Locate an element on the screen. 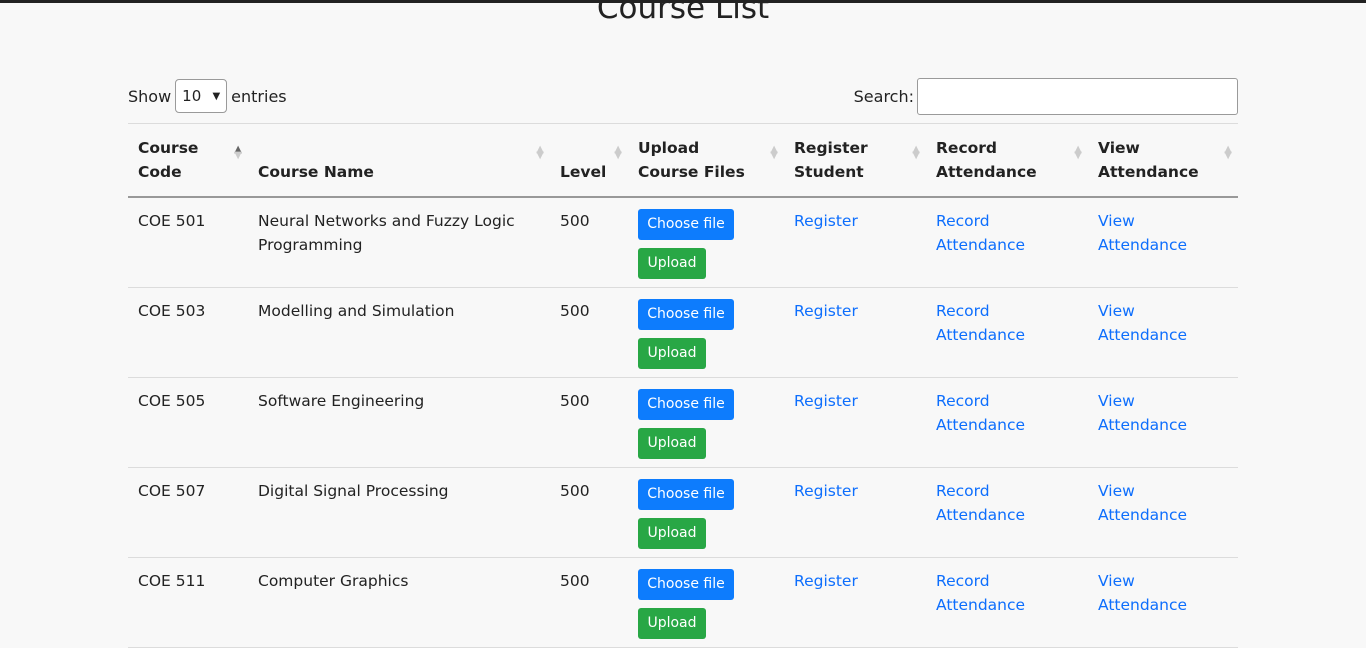 This screenshot has width=1366, height=648. column-header-label: Register is located at coordinates (831, 148).